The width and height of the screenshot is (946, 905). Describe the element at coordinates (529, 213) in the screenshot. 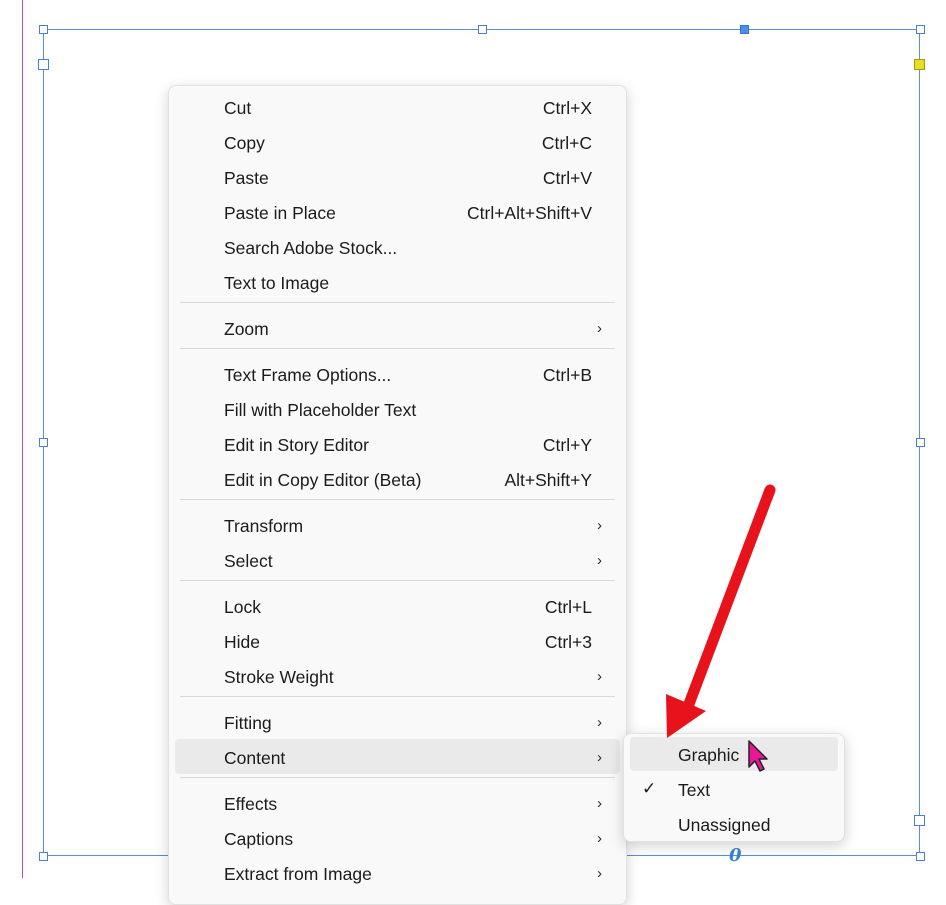

I see `menu-item-shortcut: Ctrl+Alt+Shift+V` at that location.